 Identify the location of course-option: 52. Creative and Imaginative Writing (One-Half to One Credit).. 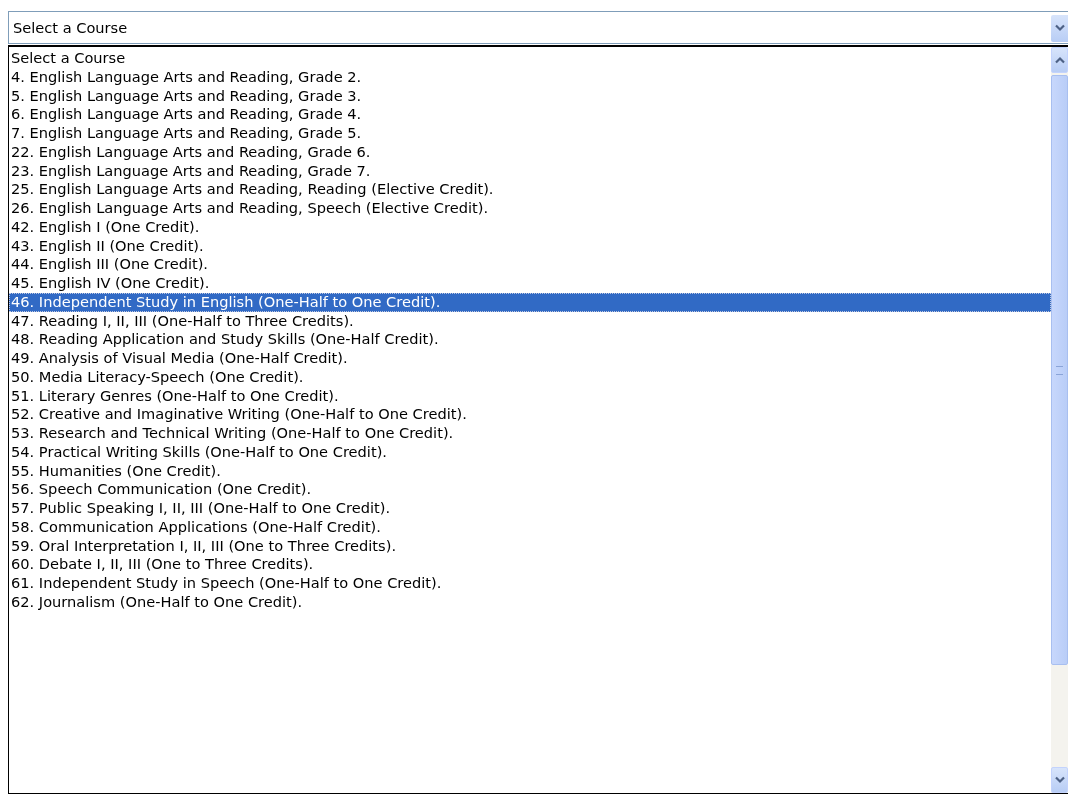
(530, 414).